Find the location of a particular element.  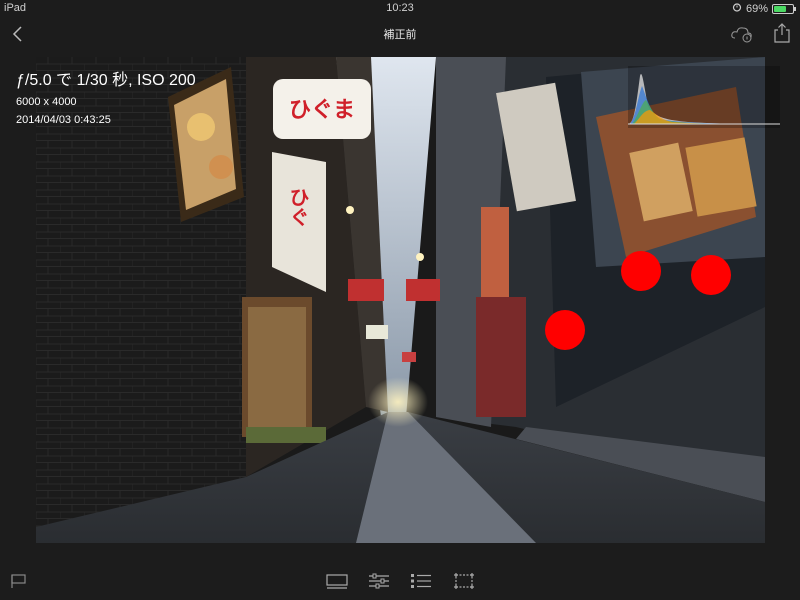

status-bar: iPad 10:23 69% is located at coordinates (400, 8).